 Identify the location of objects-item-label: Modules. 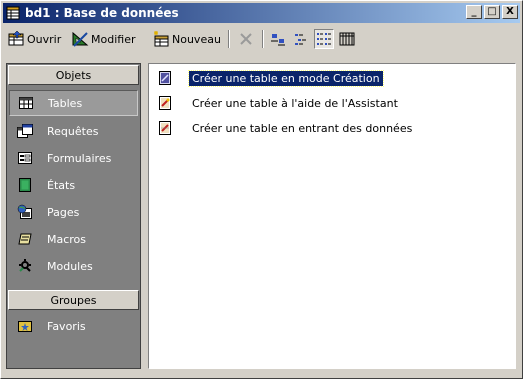
(70, 266).